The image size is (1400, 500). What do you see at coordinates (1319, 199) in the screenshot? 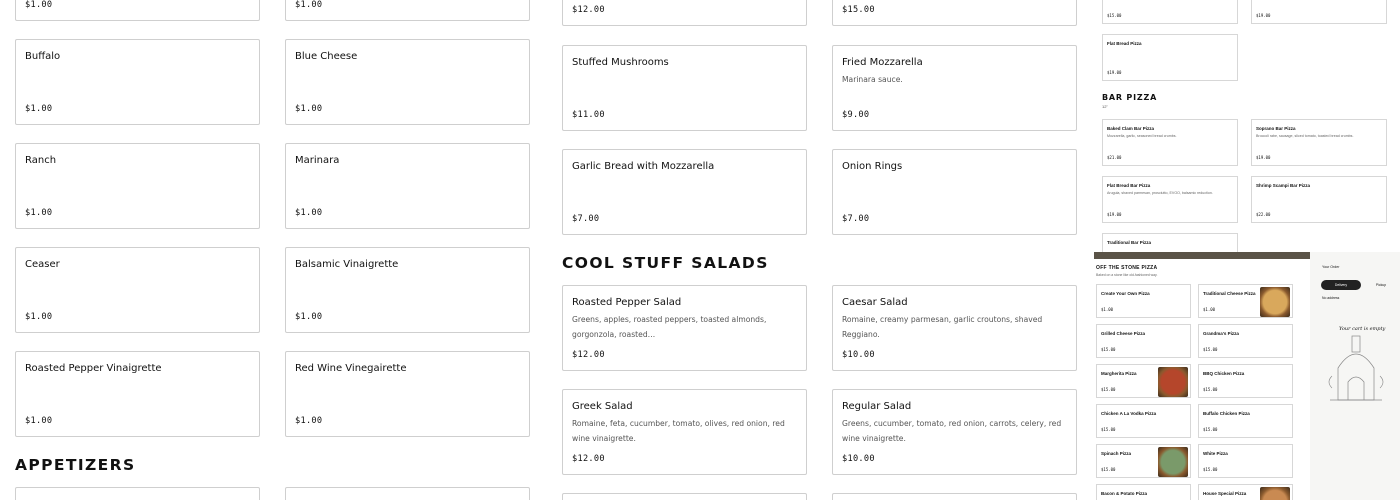
I see `thumb-menu-card: Shrimp Scampi Bar Pizza $22.00` at bounding box center [1319, 199].